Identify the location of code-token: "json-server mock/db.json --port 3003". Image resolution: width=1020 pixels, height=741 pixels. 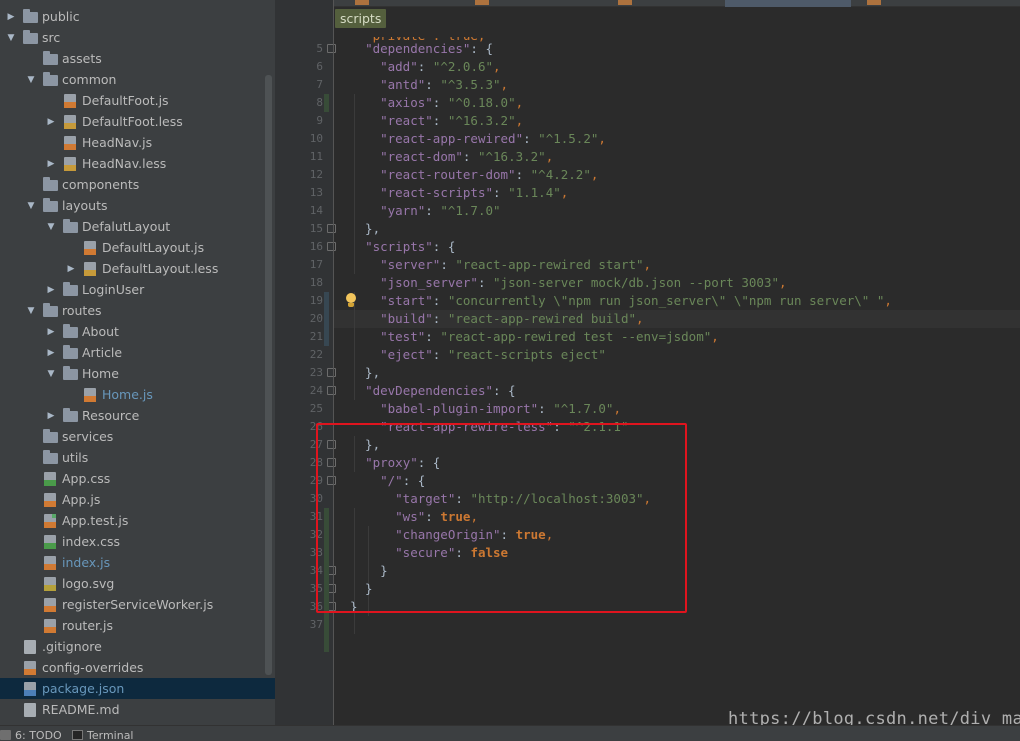
(636, 282).